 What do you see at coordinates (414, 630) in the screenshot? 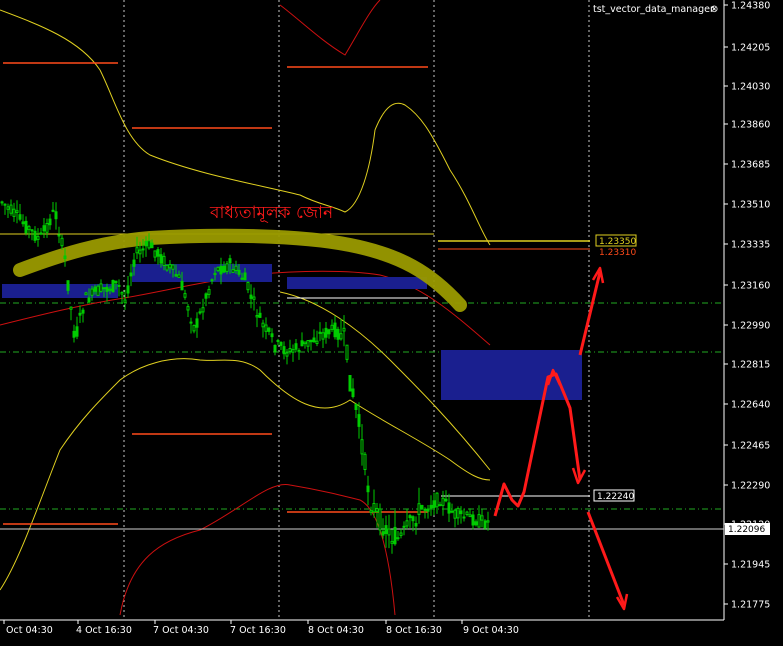
I see `time-tick-label: 8 Oct 16:30` at bounding box center [414, 630].